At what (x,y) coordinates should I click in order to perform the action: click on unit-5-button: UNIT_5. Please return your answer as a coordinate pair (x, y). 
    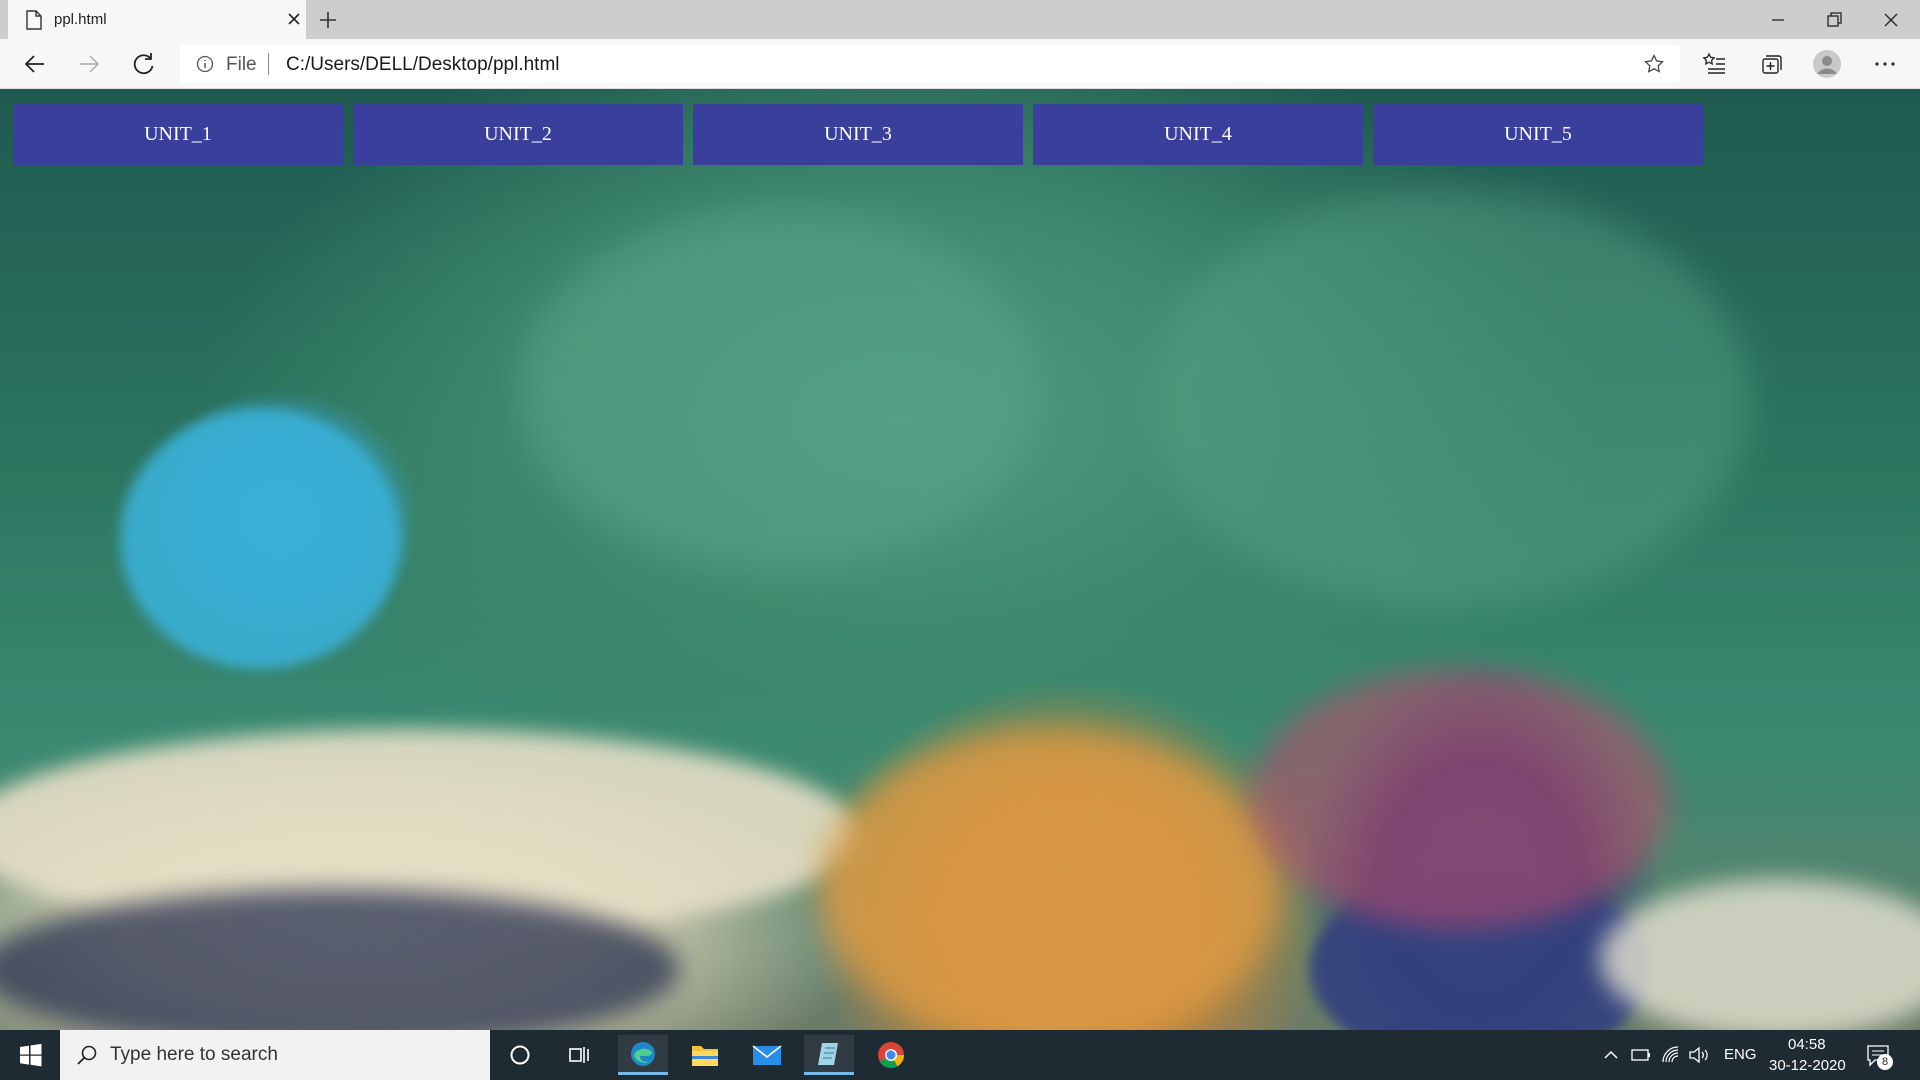
    Looking at the image, I should click on (1538, 134).